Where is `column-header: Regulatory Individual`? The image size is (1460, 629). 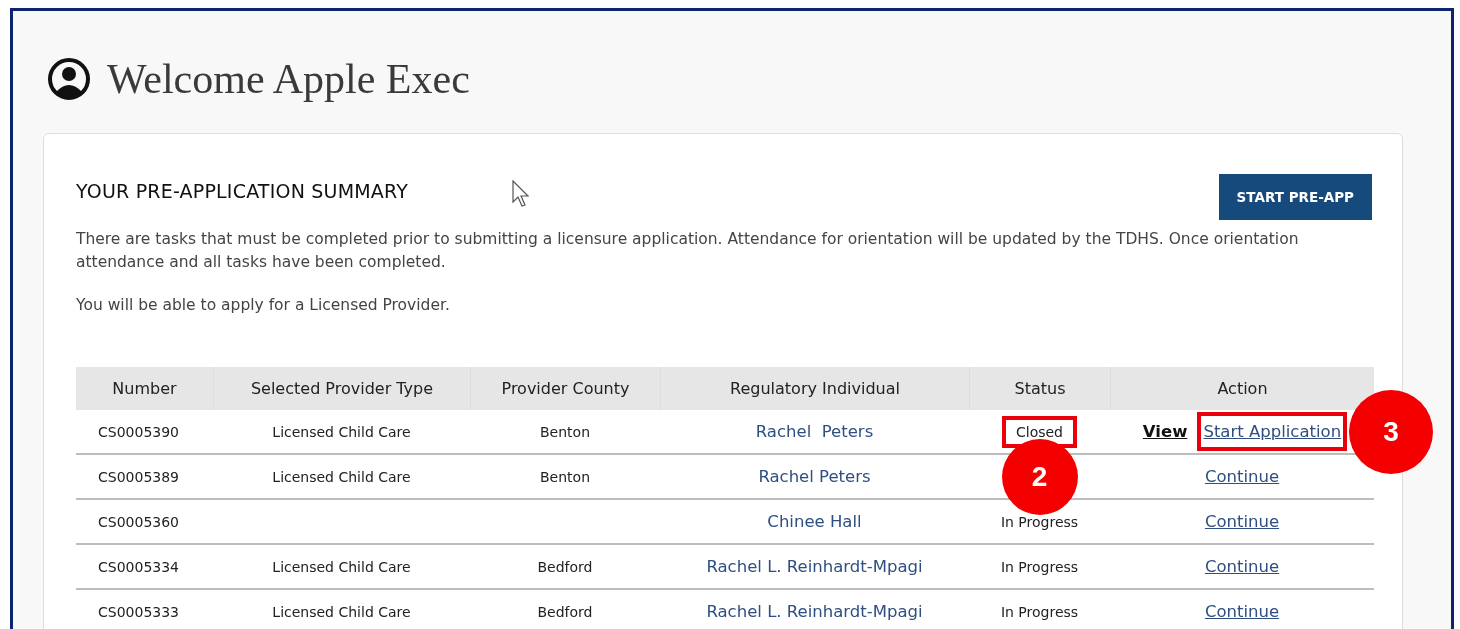
column-header: Regulatory Individual is located at coordinates (814, 388).